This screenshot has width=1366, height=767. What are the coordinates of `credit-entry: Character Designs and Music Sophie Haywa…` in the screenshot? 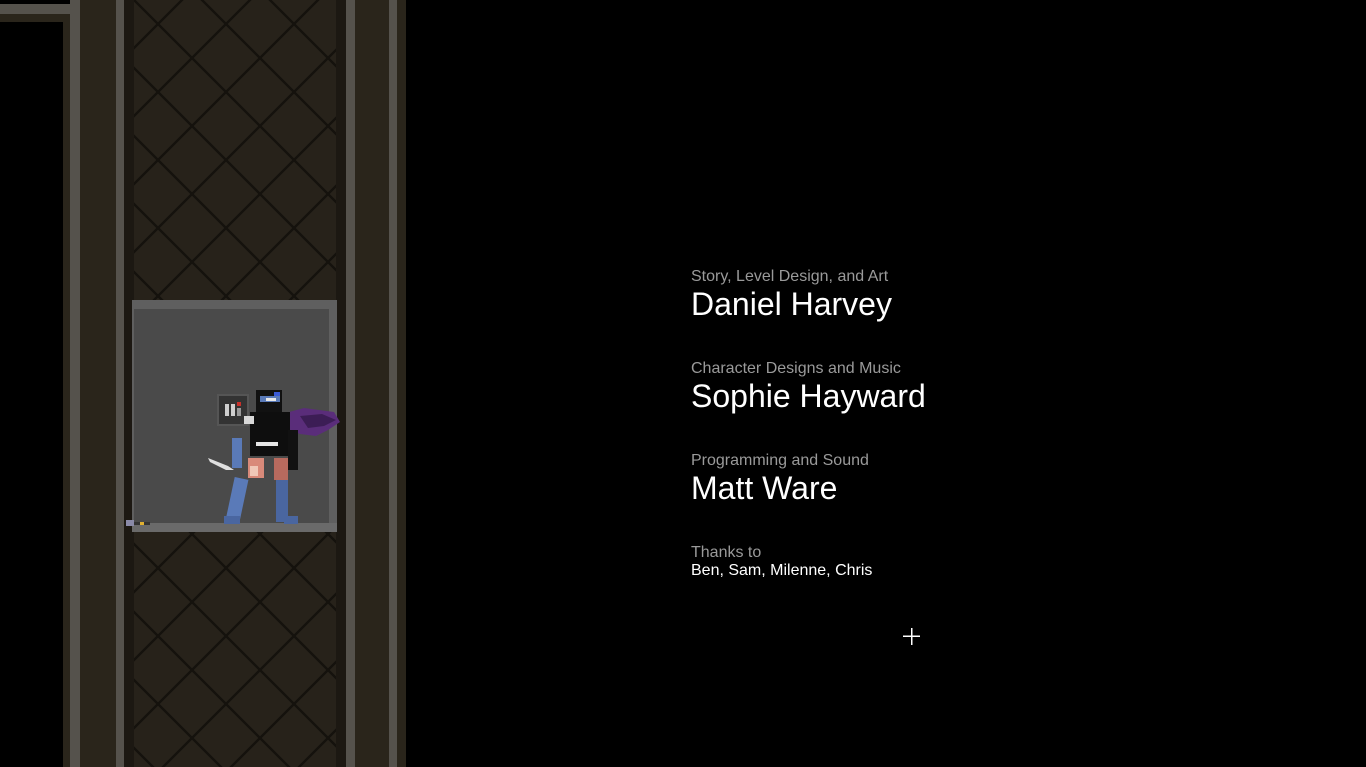 It's located at (808, 387).